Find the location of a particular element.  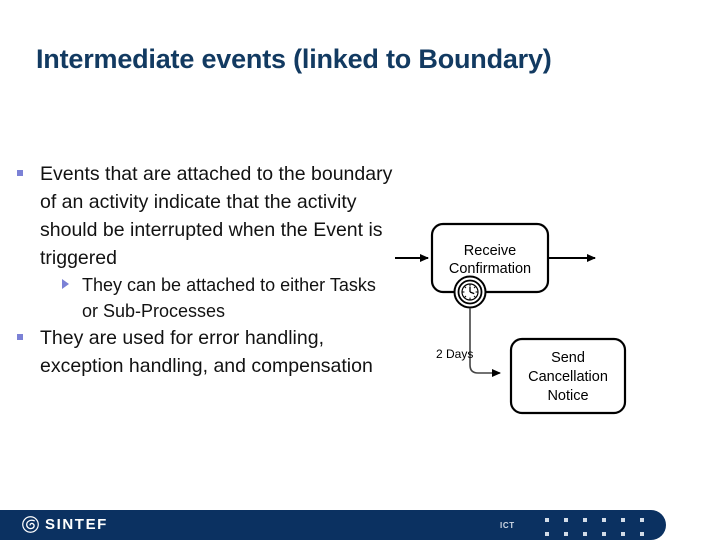

task-send-cancellation-notice: Send Cancellation Notice is located at coordinates (568, 376).